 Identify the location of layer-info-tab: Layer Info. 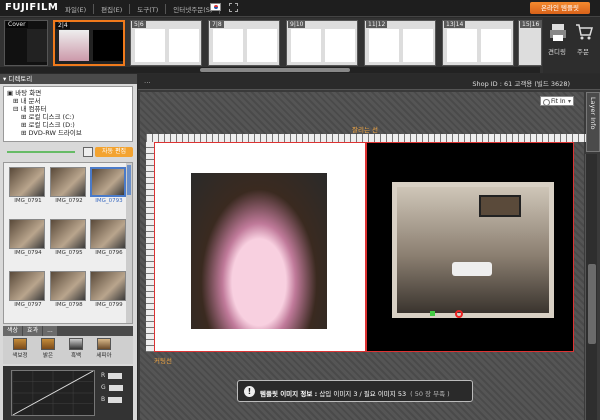
(593, 122).